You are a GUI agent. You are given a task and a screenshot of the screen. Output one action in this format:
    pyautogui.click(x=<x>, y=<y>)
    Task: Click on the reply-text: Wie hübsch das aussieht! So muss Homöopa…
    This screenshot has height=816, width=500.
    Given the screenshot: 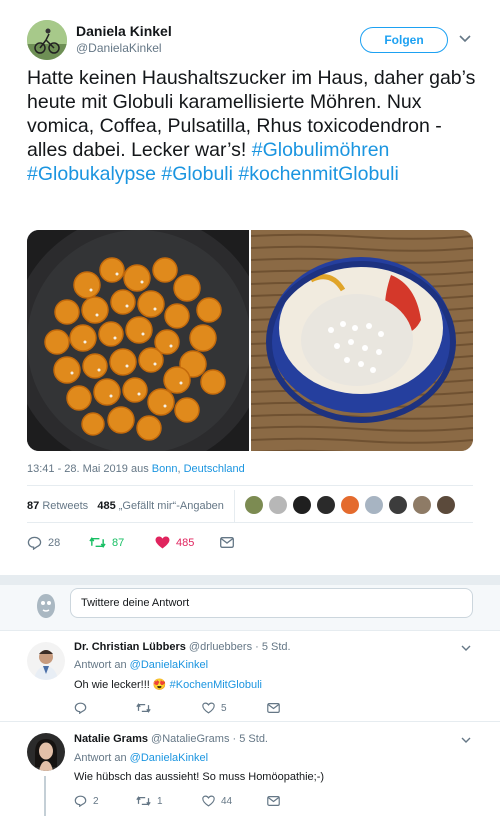 What is the action you would take?
    pyautogui.click(x=199, y=777)
    